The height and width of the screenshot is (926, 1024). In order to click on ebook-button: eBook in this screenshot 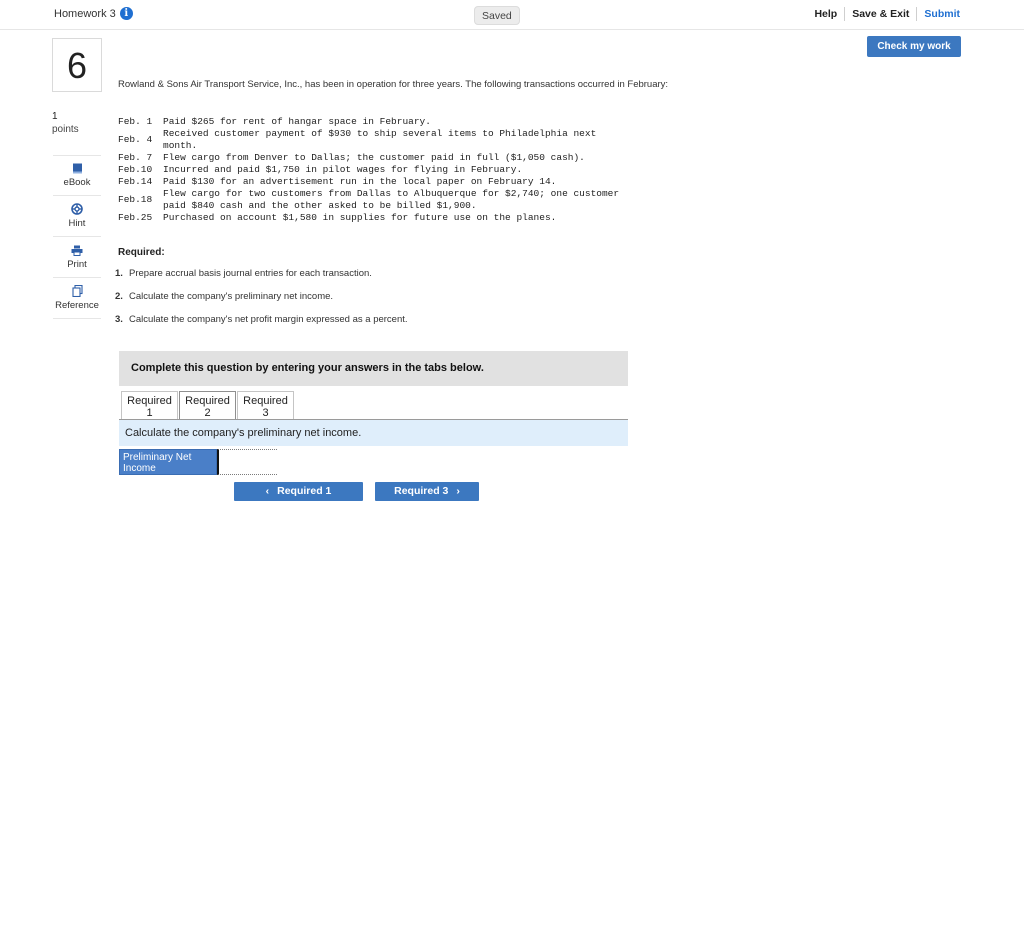, I will do `click(77, 175)`.